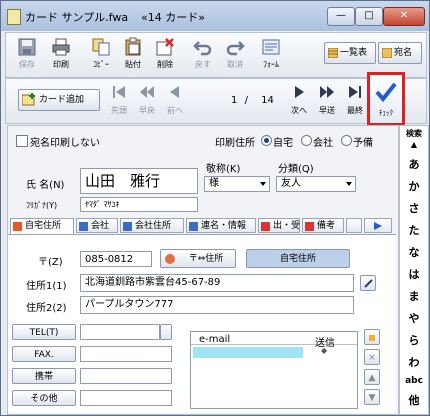  Describe the element at coordinates (217, 283) in the screenshot. I see `address1-field: 北海道釧路市紫雲台45-67-89` at that location.